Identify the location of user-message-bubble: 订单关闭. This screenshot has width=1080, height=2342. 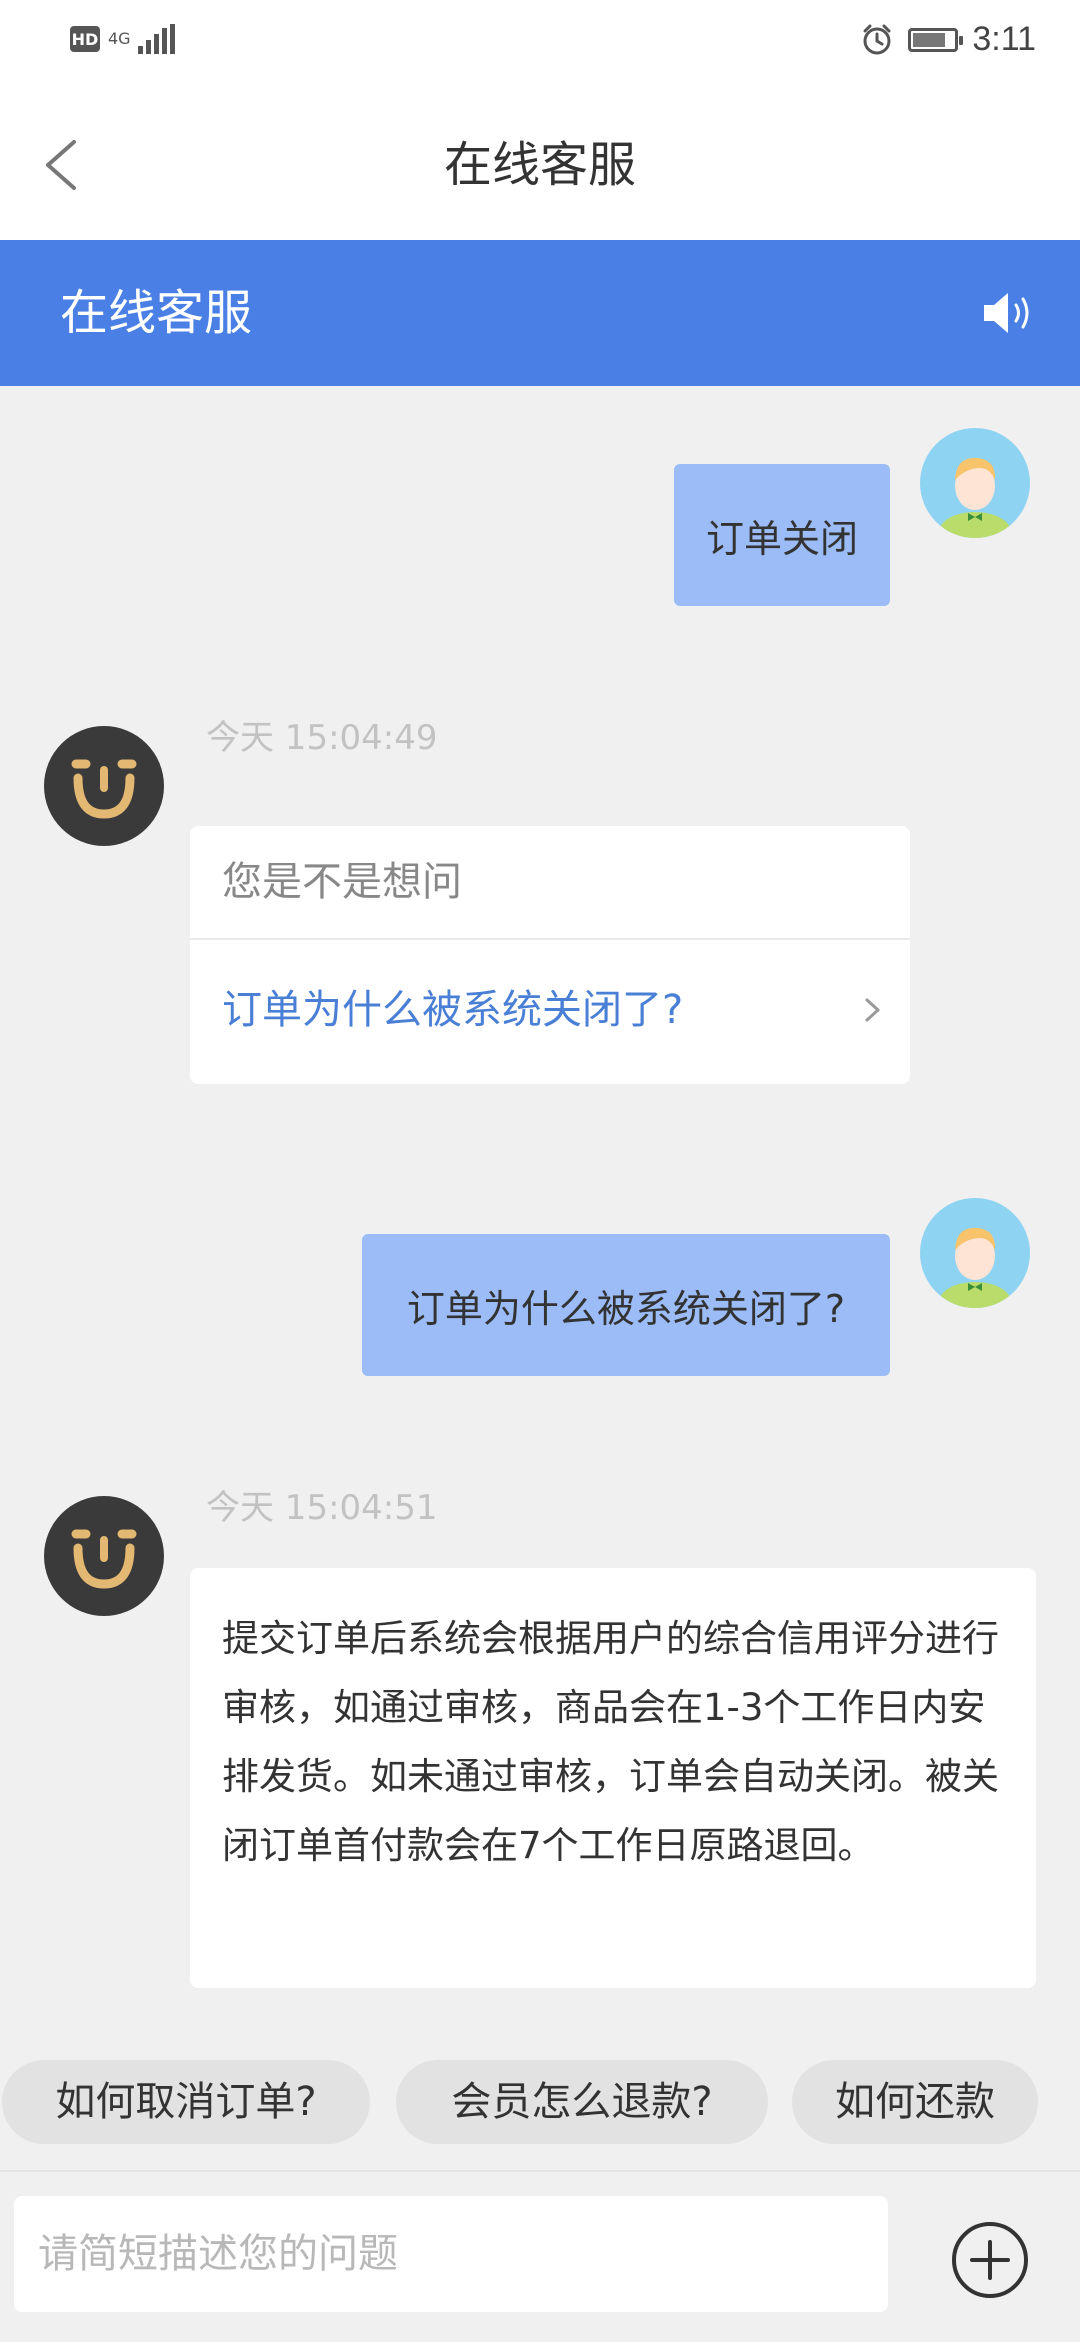
(782, 535).